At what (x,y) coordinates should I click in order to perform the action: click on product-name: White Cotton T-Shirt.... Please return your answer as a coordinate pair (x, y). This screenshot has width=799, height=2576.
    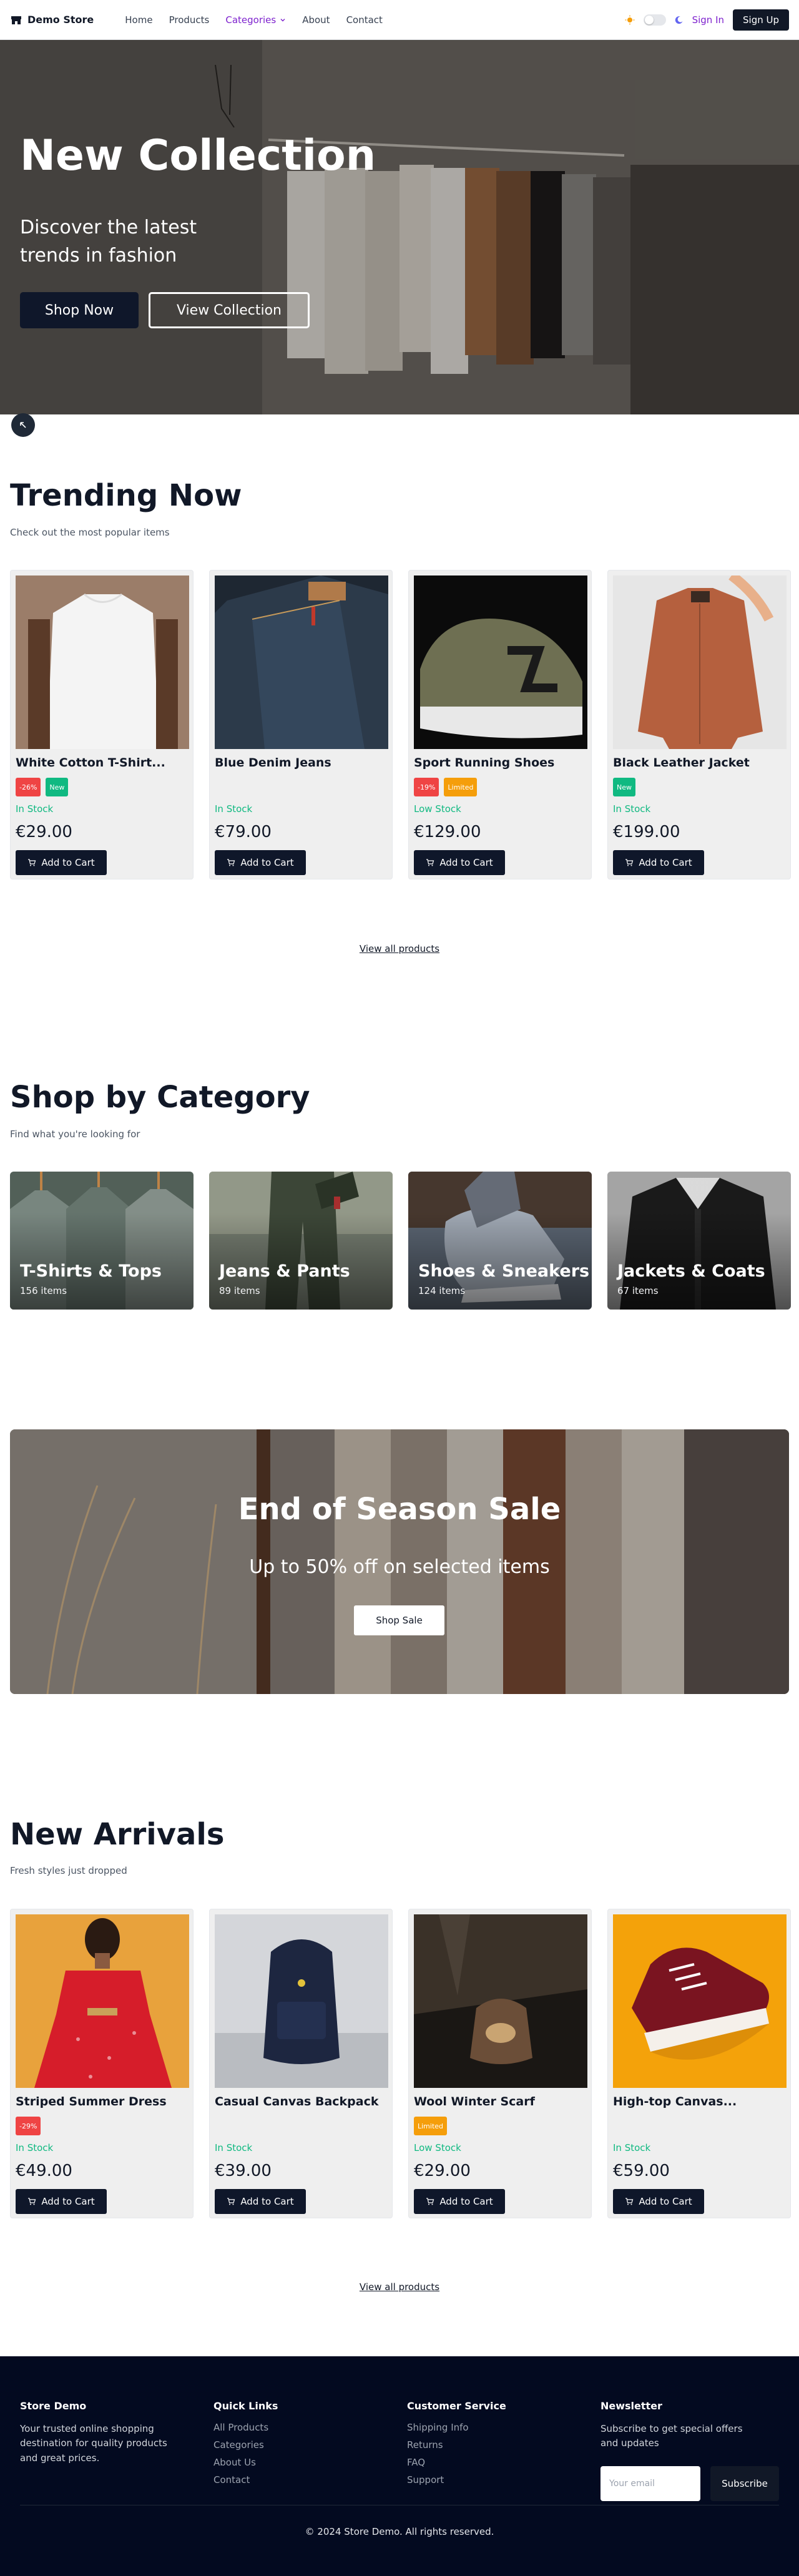
    Looking at the image, I should click on (102, 763).